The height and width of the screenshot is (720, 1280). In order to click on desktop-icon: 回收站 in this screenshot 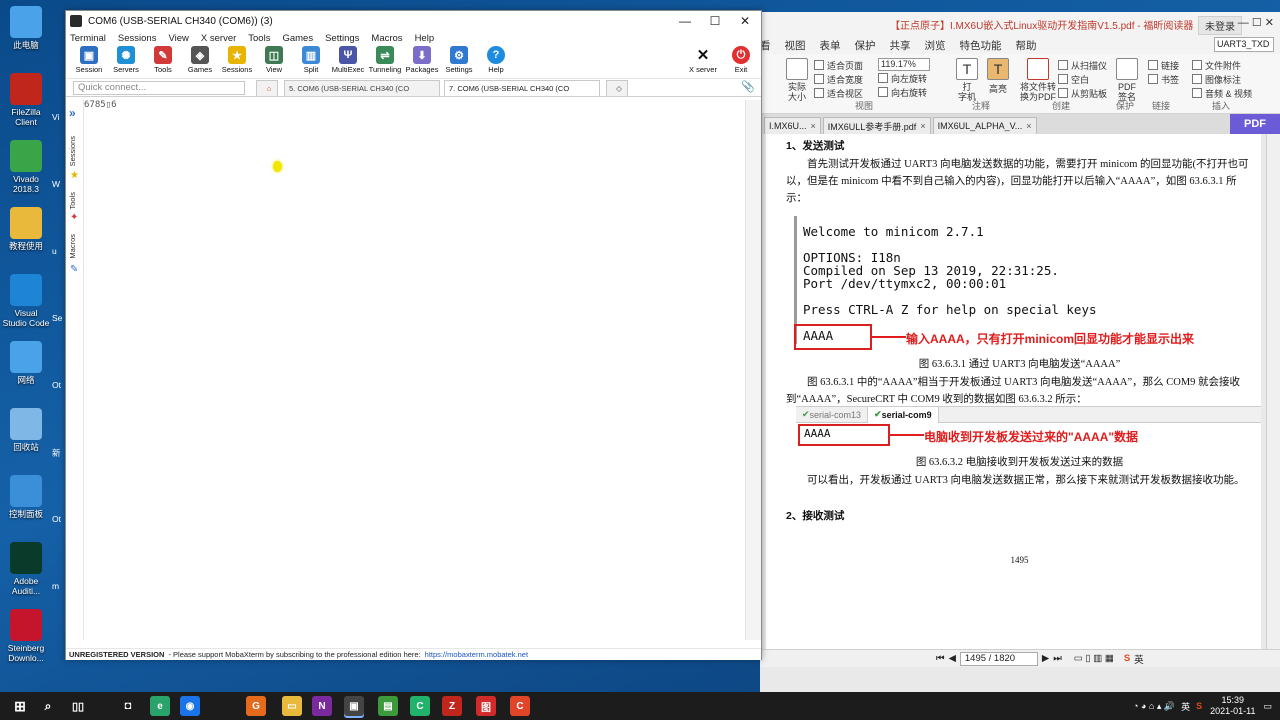, I will do `click(26, 430)`.